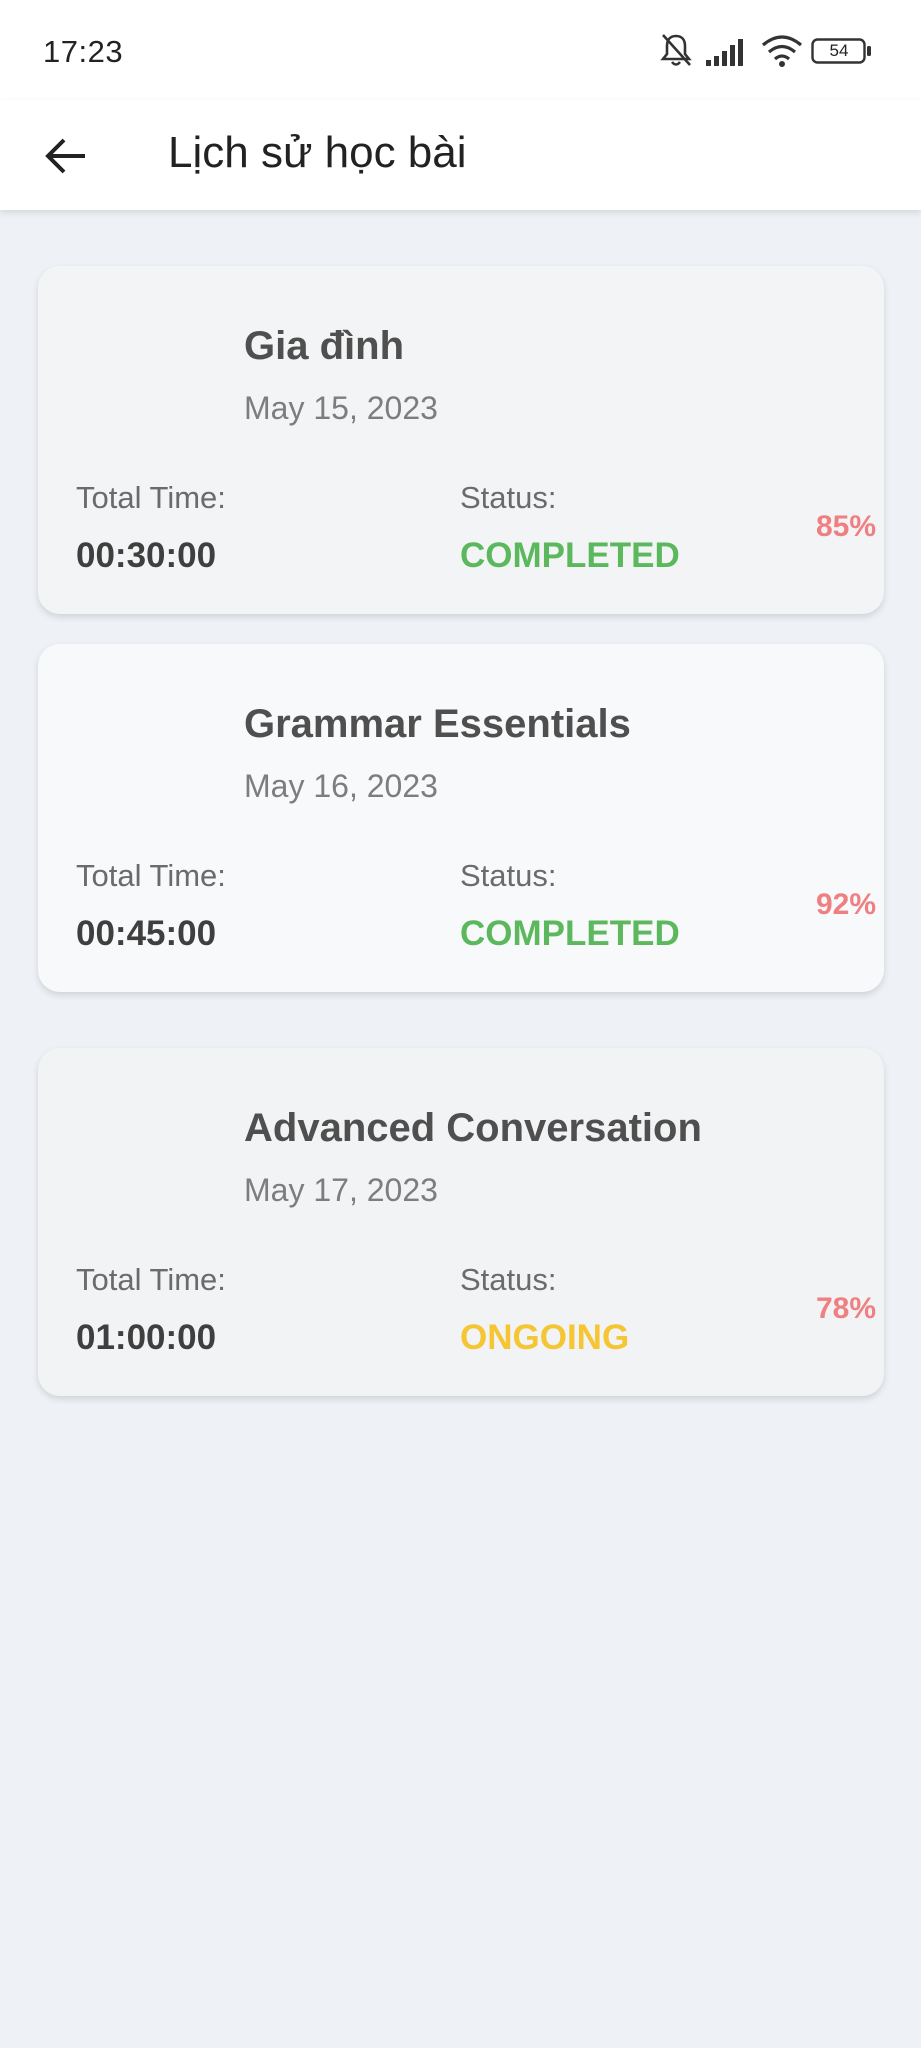  I want to click on total-time-value: 00:30:00, so click(146, 555).